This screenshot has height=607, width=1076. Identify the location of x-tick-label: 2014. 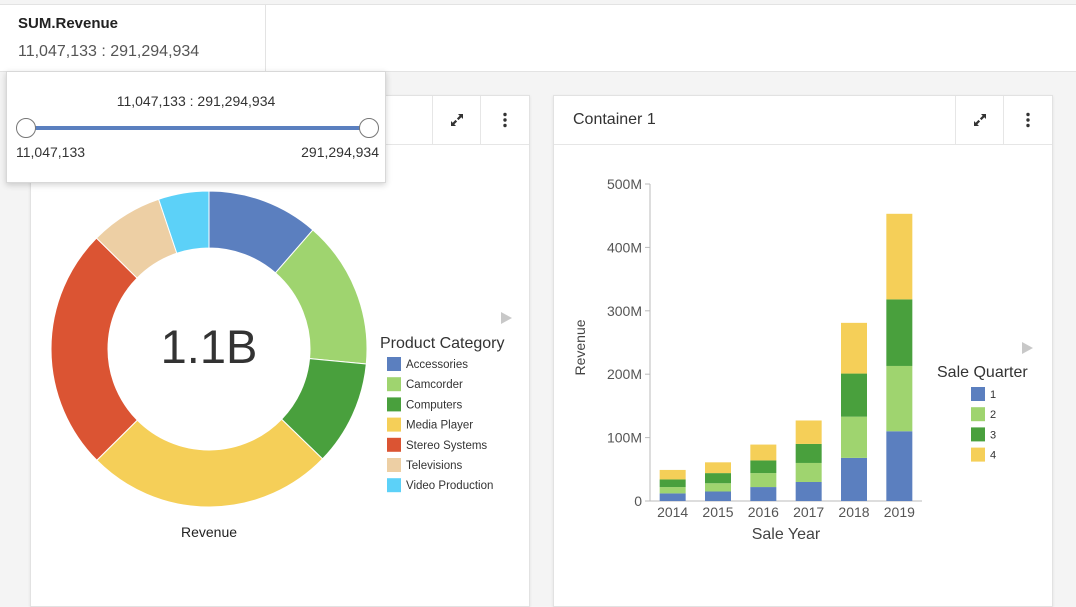
(672, 512).